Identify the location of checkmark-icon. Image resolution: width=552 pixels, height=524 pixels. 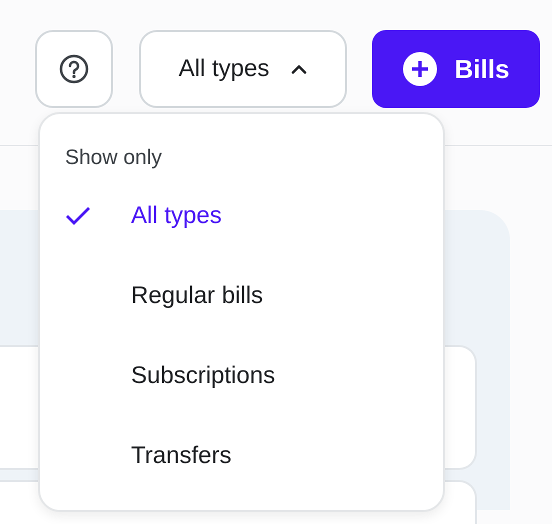
(78, 216).